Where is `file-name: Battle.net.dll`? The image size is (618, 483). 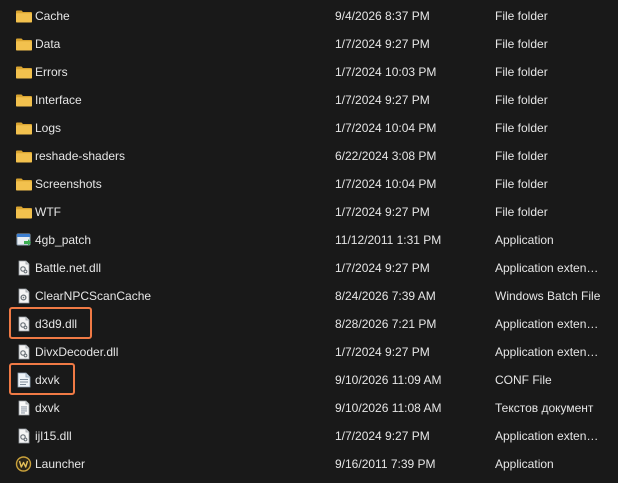
file-name: Battle.net.dll is located at coordinates (68, 268).